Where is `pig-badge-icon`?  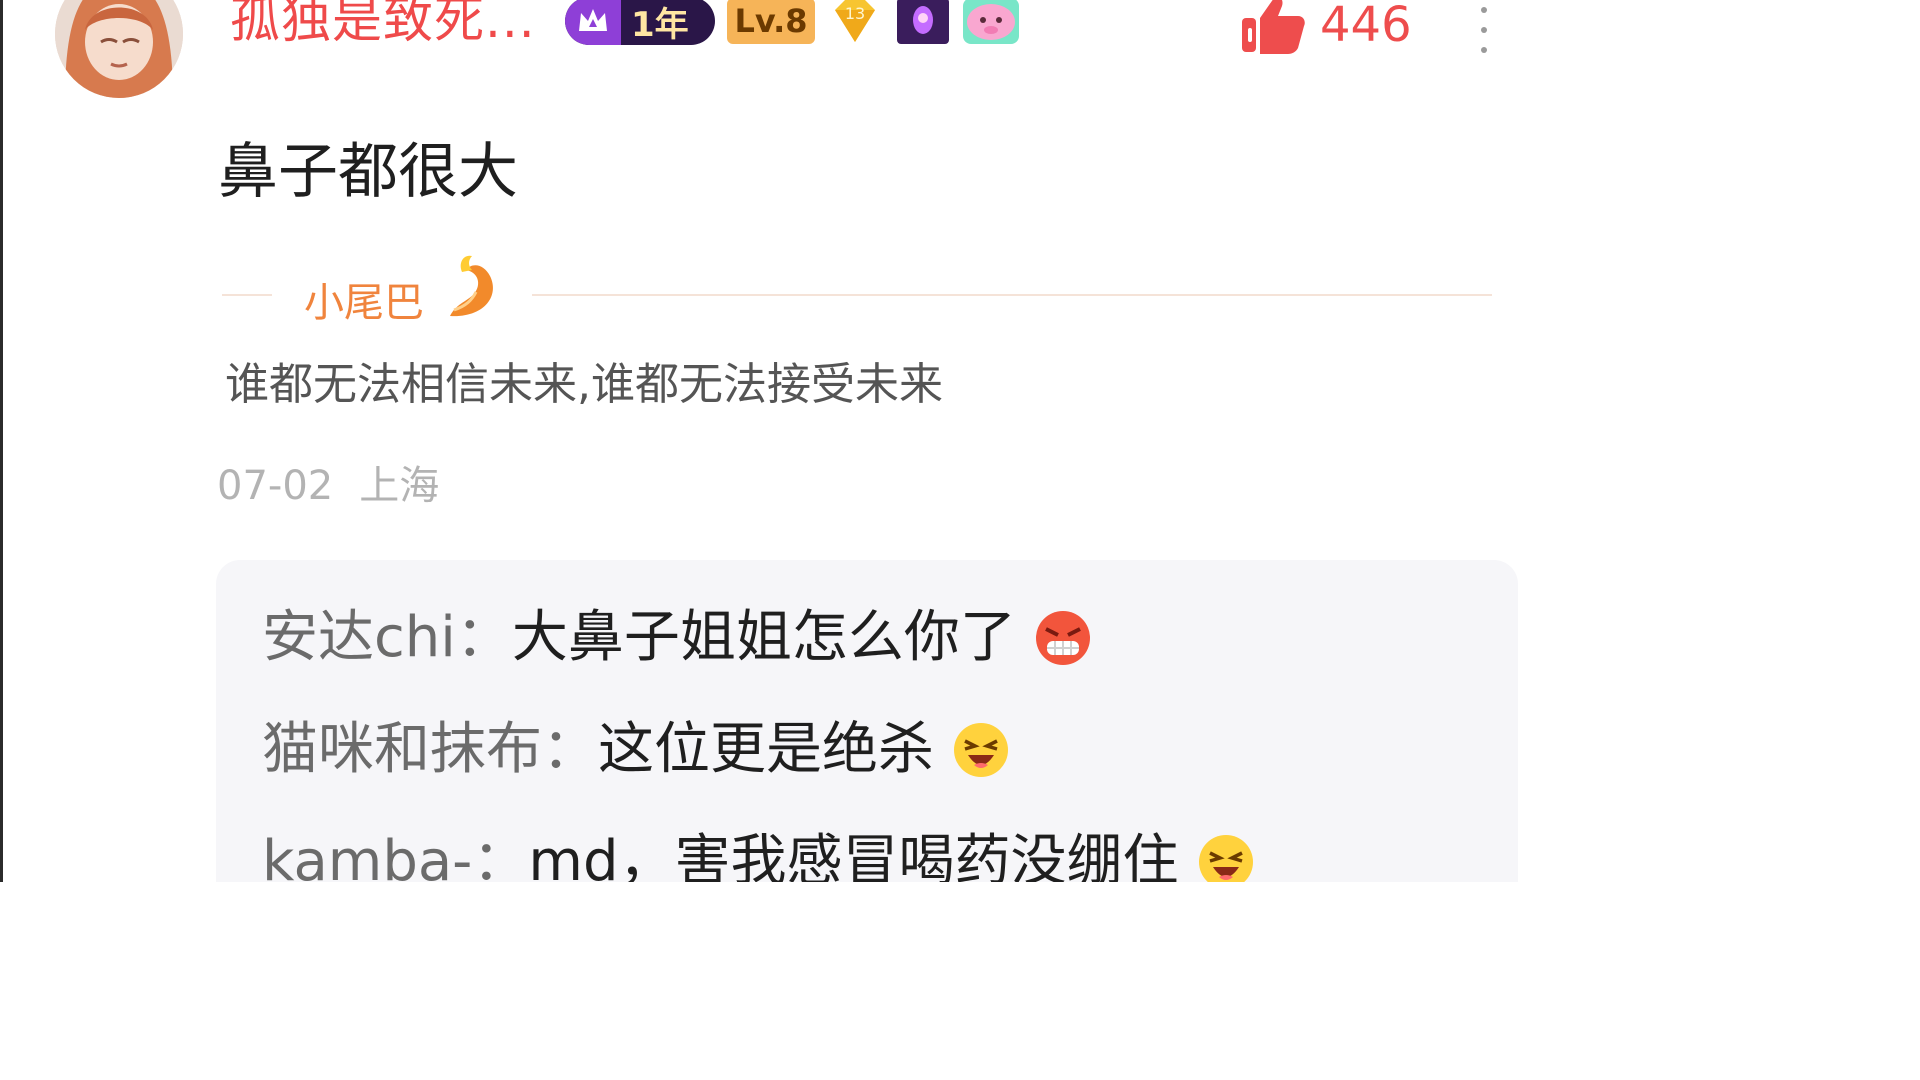
pig-badge-icon is located at coordinates (991, 23).